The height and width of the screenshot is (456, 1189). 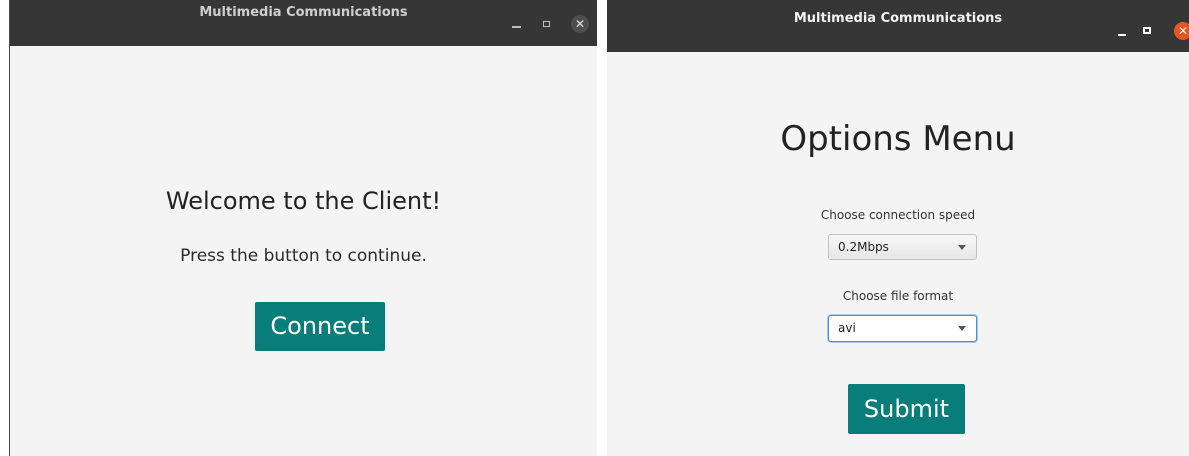 I want to click on instruction-text: Press the button to continue., so click(x=303, y=256).